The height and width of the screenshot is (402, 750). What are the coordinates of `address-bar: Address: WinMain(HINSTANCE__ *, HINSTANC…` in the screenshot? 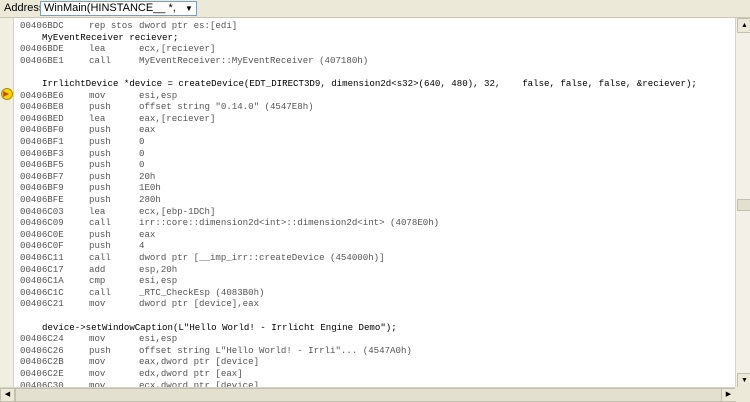 It's located at (375, 9).